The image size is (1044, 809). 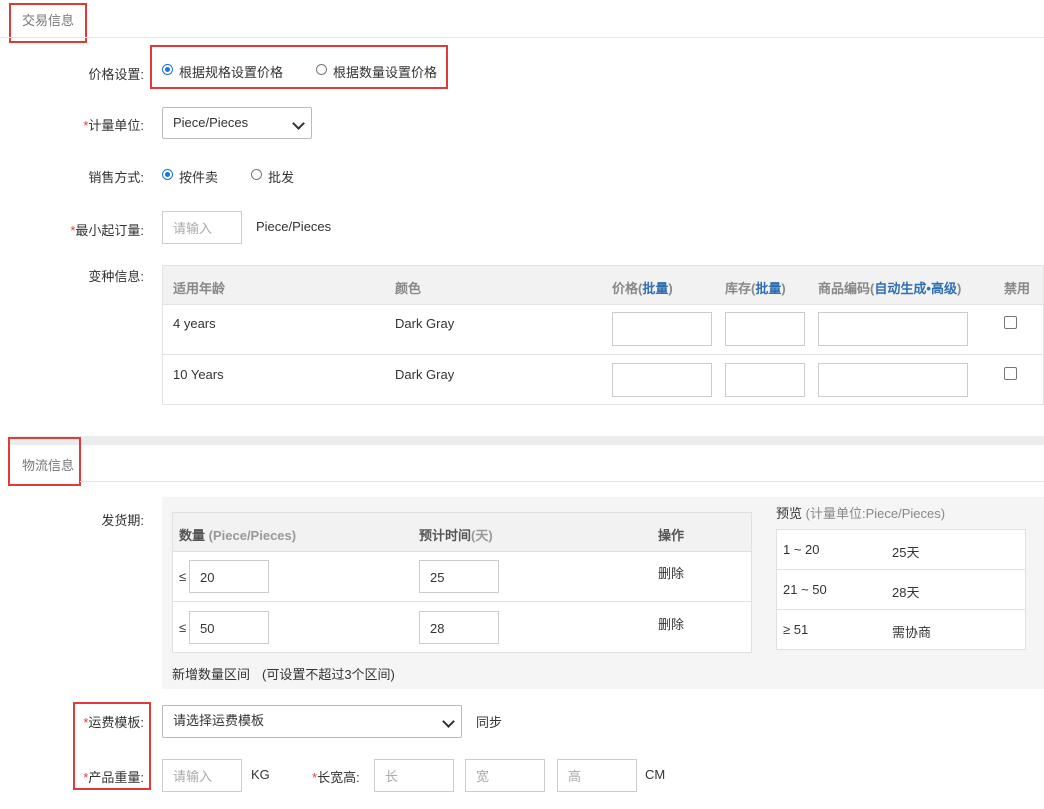 I want to click on freight-sync-link: 同步, so click(x=489, y=721).